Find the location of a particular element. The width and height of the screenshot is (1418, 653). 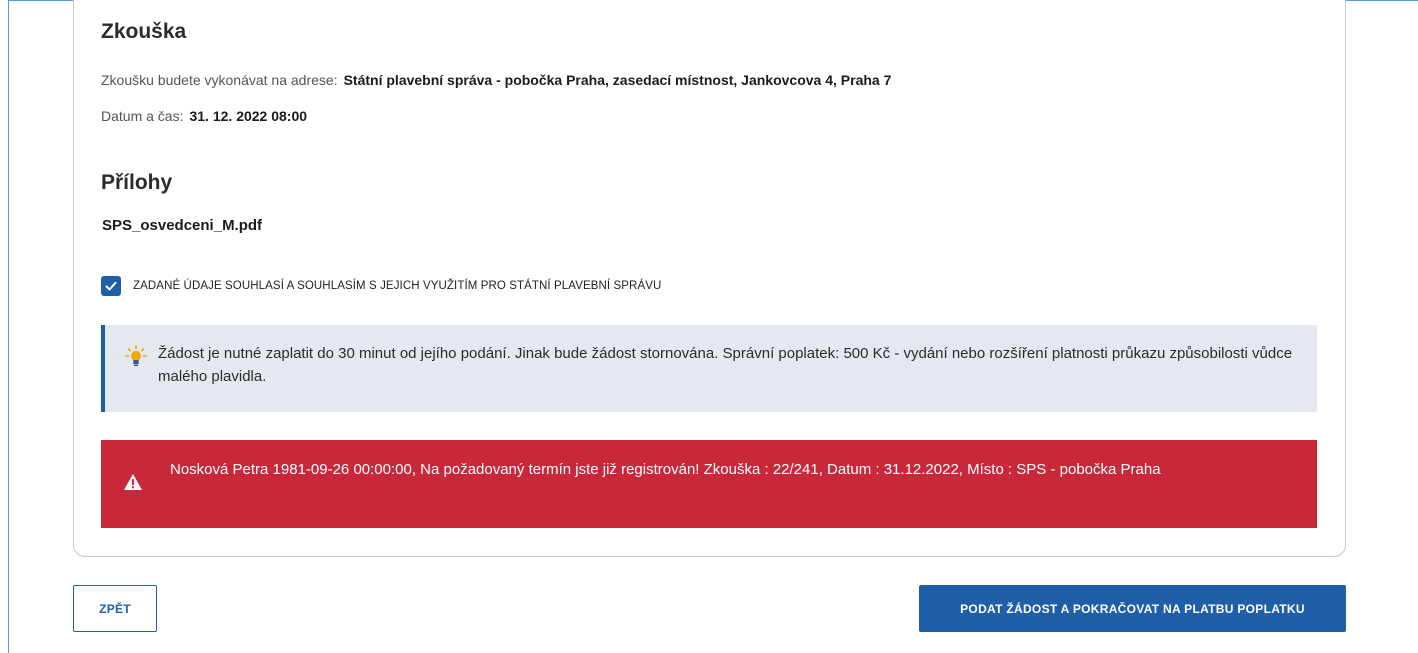

consent-checkbox is located at coordinates (111, 286).